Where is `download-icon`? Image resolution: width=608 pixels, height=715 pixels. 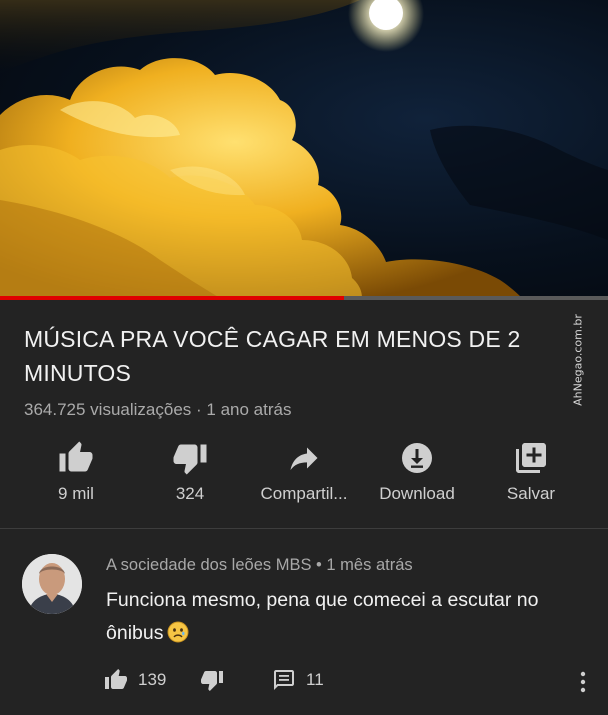 download-icon is located at coordinates (417, 458).